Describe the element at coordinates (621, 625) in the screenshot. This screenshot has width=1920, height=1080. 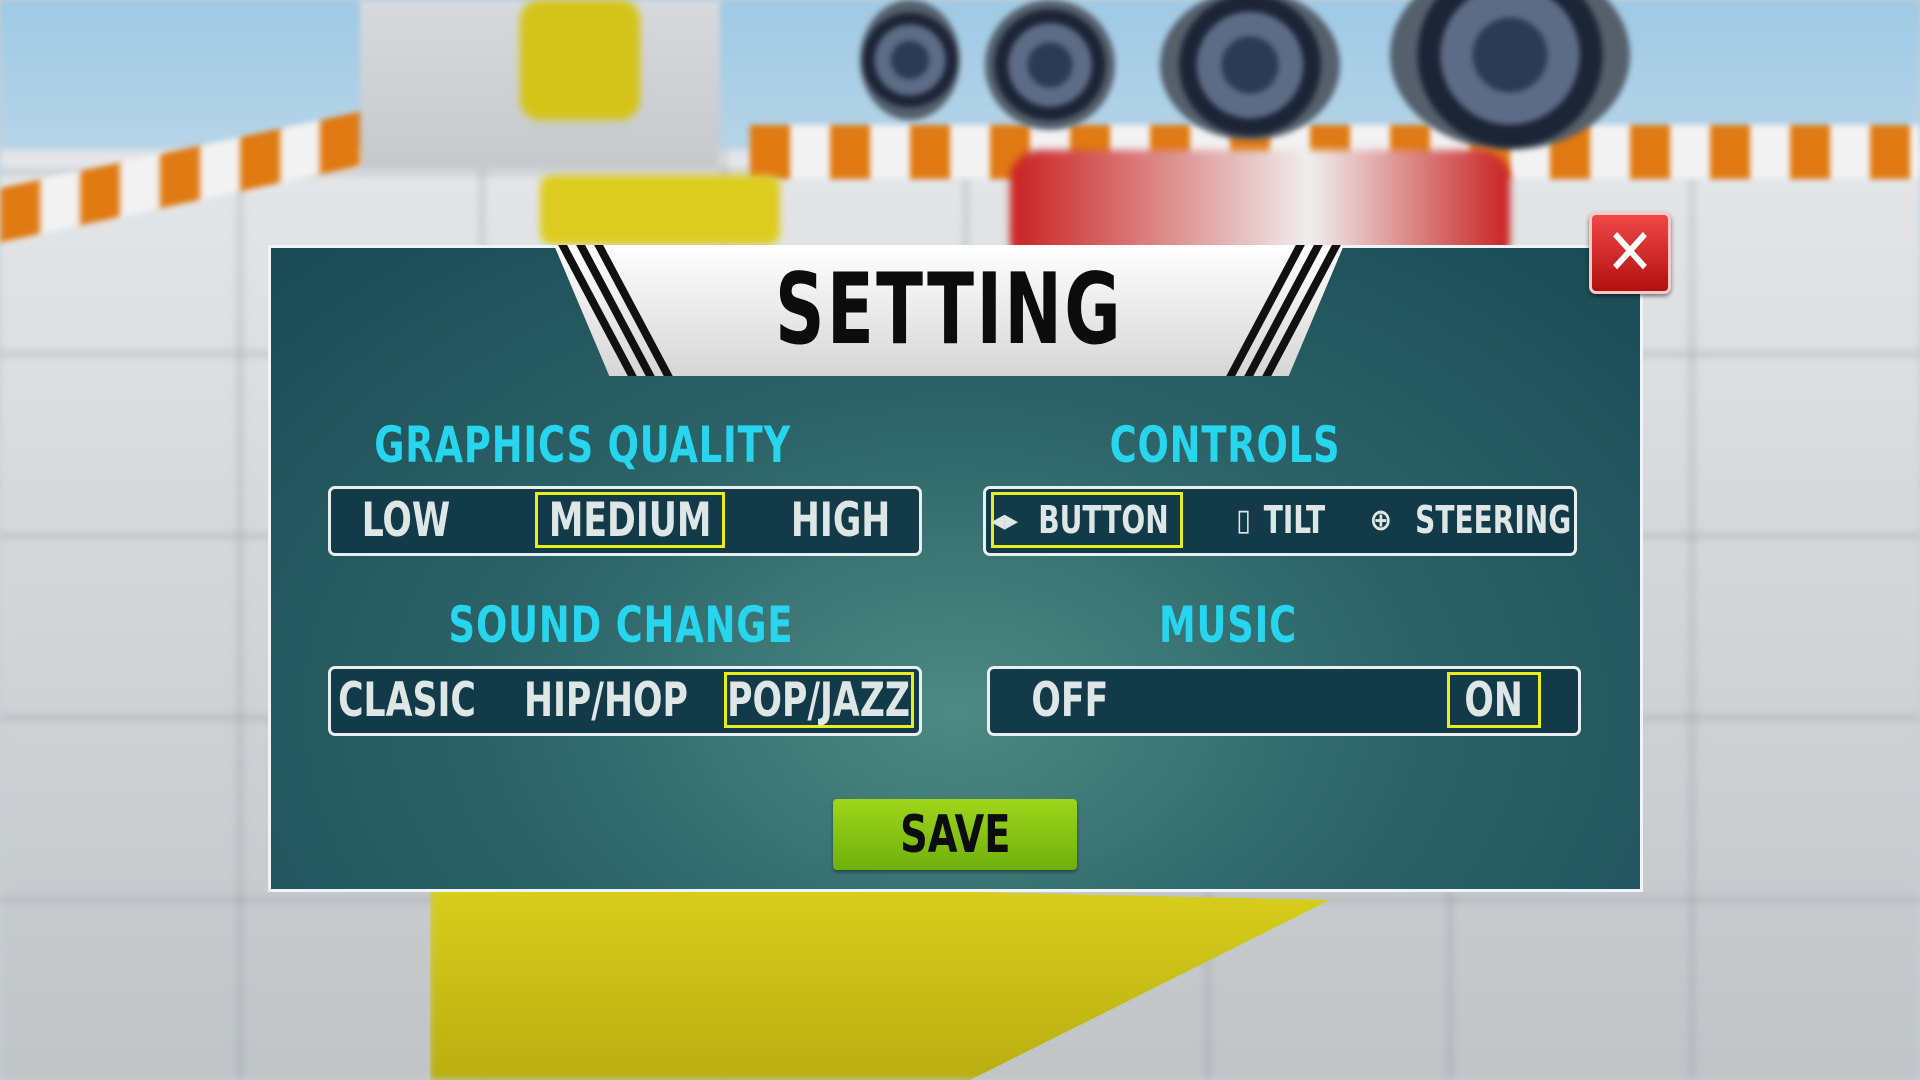
I see `sound-change-title: SOUND CHANGE` at that location.